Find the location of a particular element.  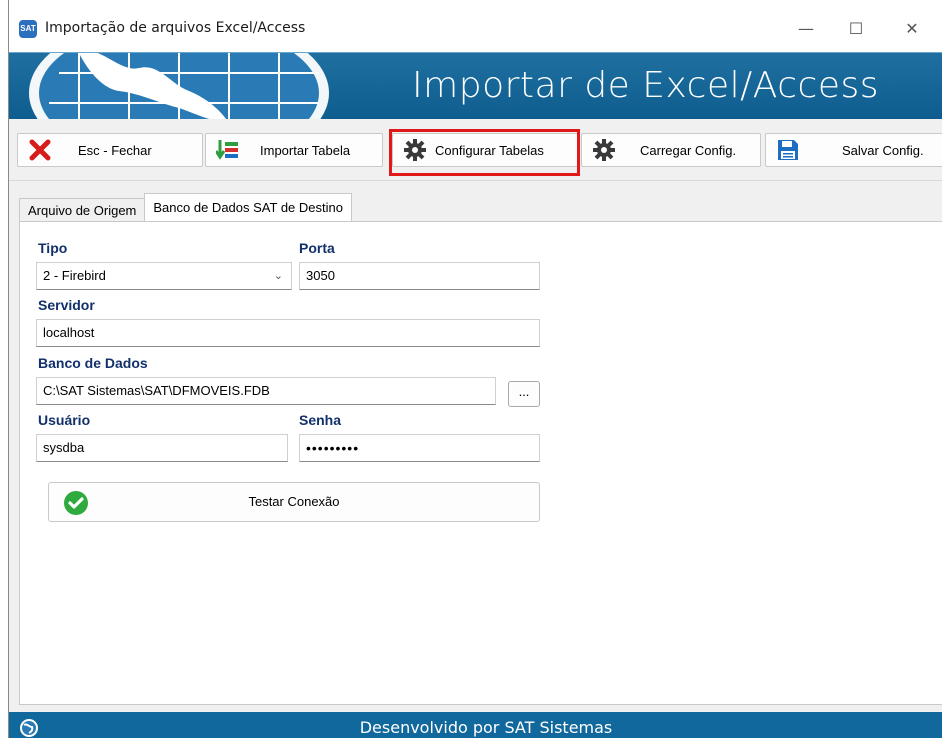

save-config-label: Salvar Config. is located at coordinates (883, 150).